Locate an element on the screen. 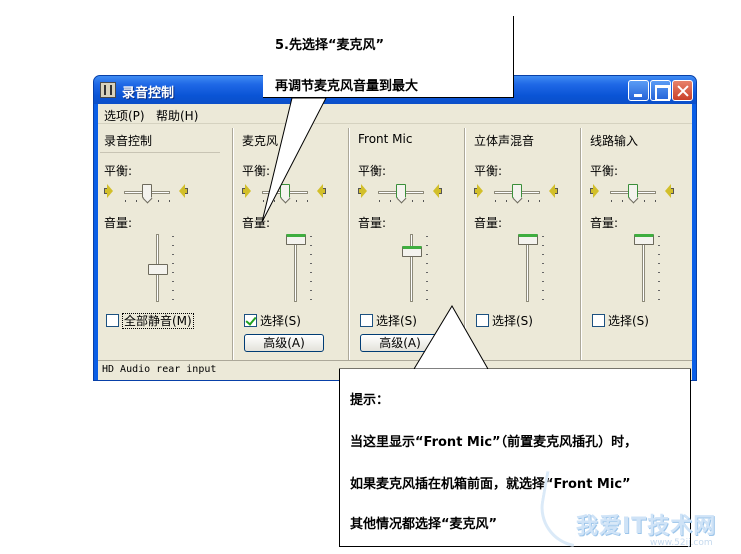  channel-strip: 录音控制平衡: 音量: 全部静音(M) is located at coordinates (166, 253).